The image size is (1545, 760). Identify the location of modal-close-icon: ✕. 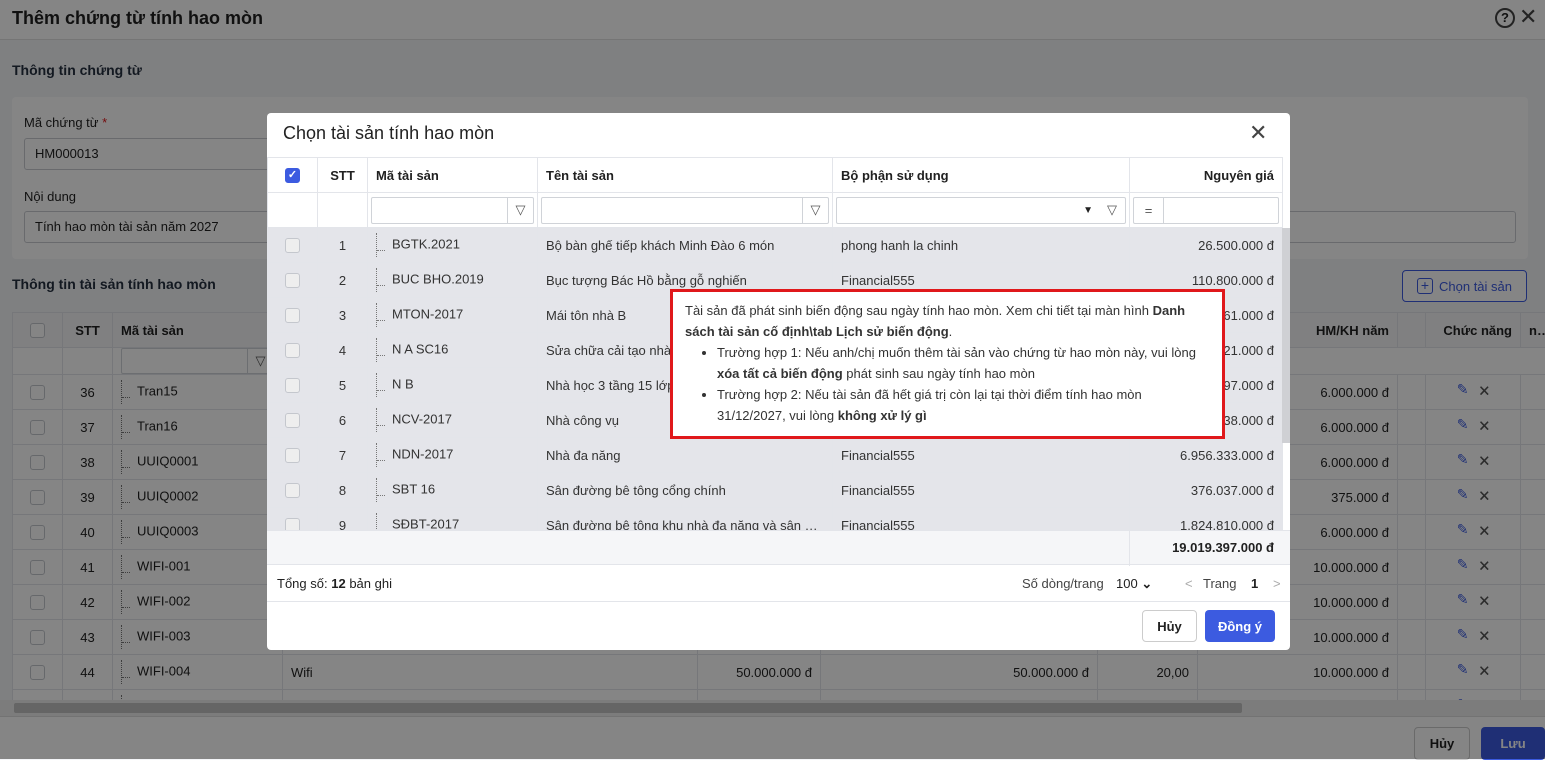
(1258, 133).